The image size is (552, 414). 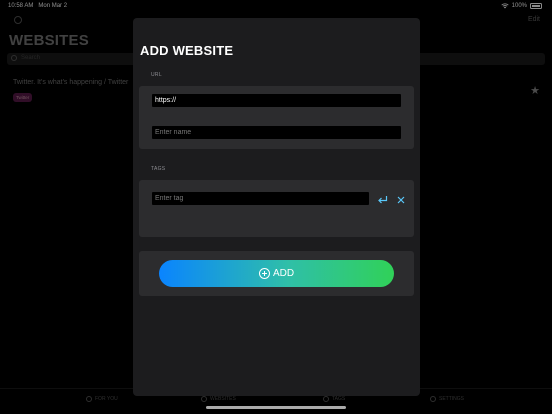 I want to click on url-card: https:// Enter name, so click(x=276, y=117).